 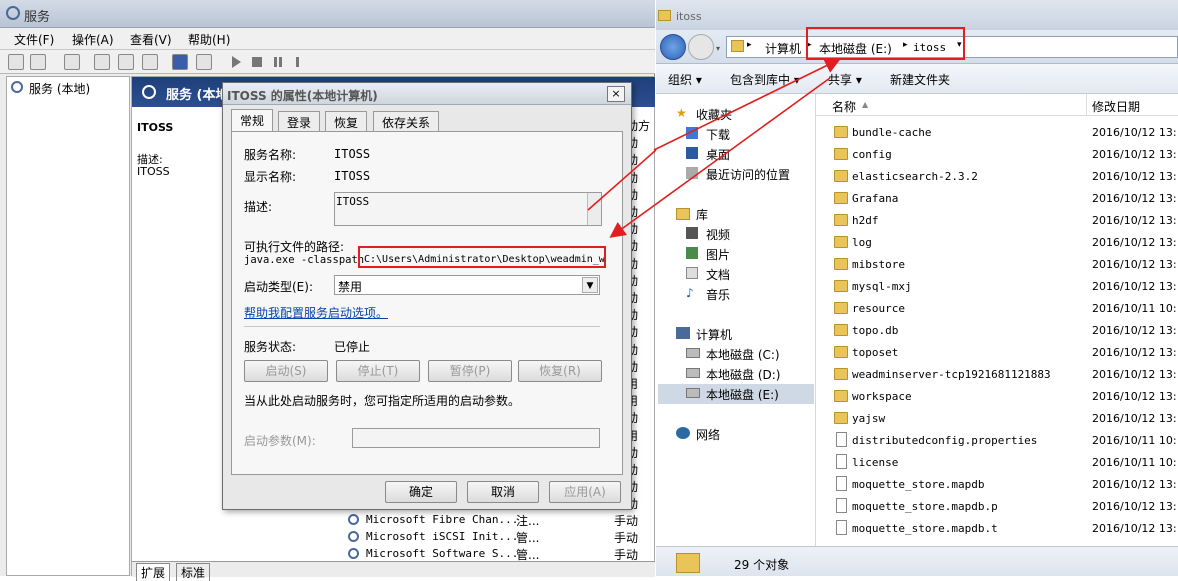 I want to click on arrow-to-path, so click(x=720, y=157).